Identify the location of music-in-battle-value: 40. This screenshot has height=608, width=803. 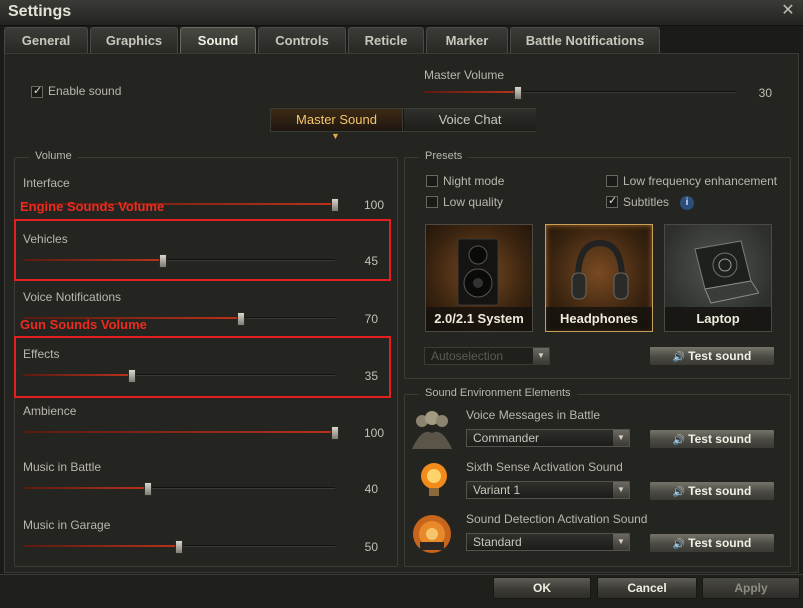
(371, 489).